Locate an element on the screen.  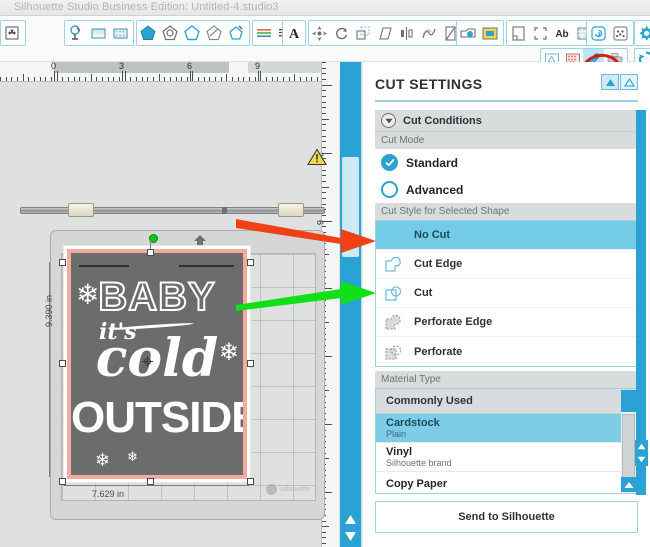
silhouette-logo-icon is located at coordinates (272, 489).